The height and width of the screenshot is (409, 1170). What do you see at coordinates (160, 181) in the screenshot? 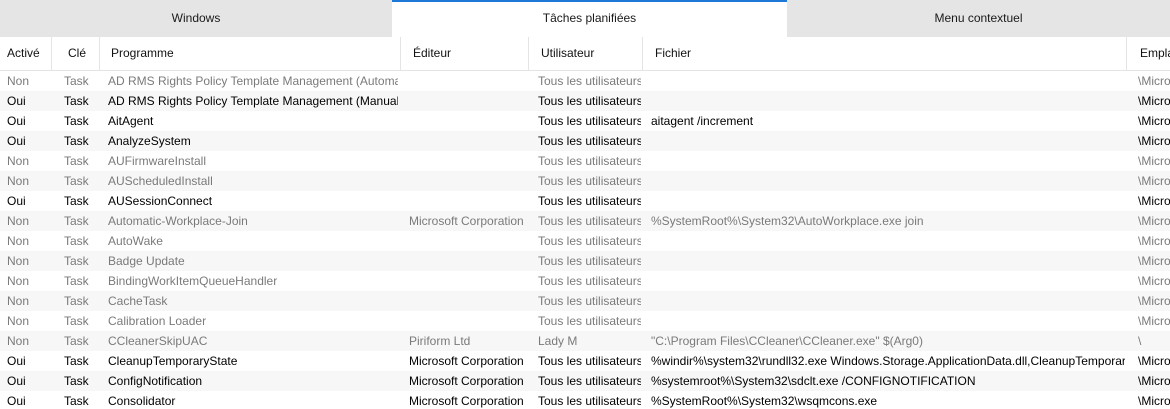
I see `cell-program: AUScheduledInstall` at bounding box center [160, 181].